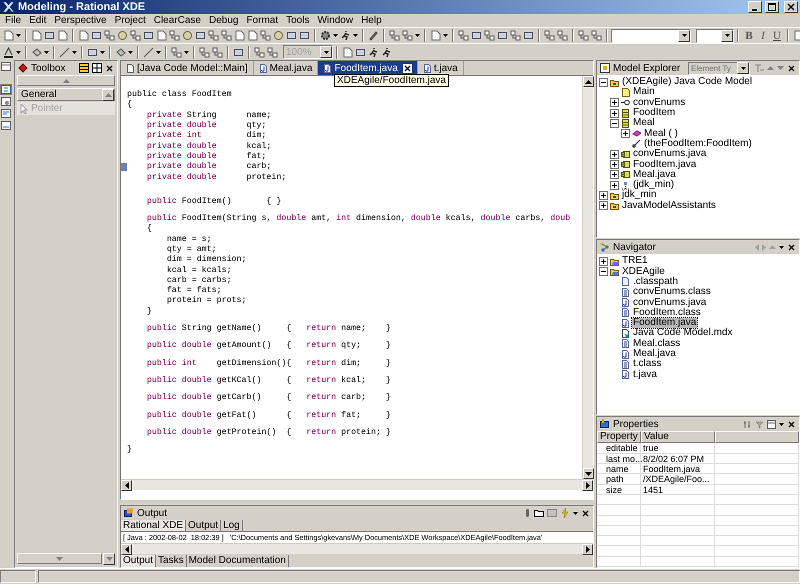 This screenshot has width=800, height=584. Describe the element at coordinates (699, 343) in the screenshot. I see `tree-item: Meal.class` at that location.